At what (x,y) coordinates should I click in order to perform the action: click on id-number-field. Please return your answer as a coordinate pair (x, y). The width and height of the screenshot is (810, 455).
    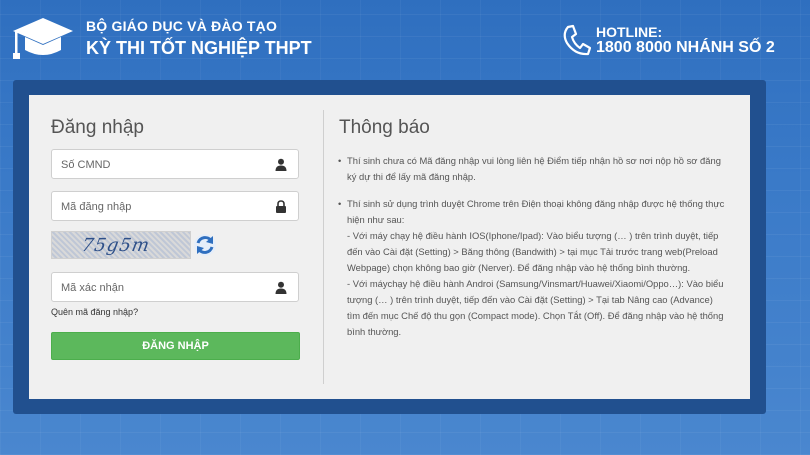
    Looking at the image, I should click on (175, 164).